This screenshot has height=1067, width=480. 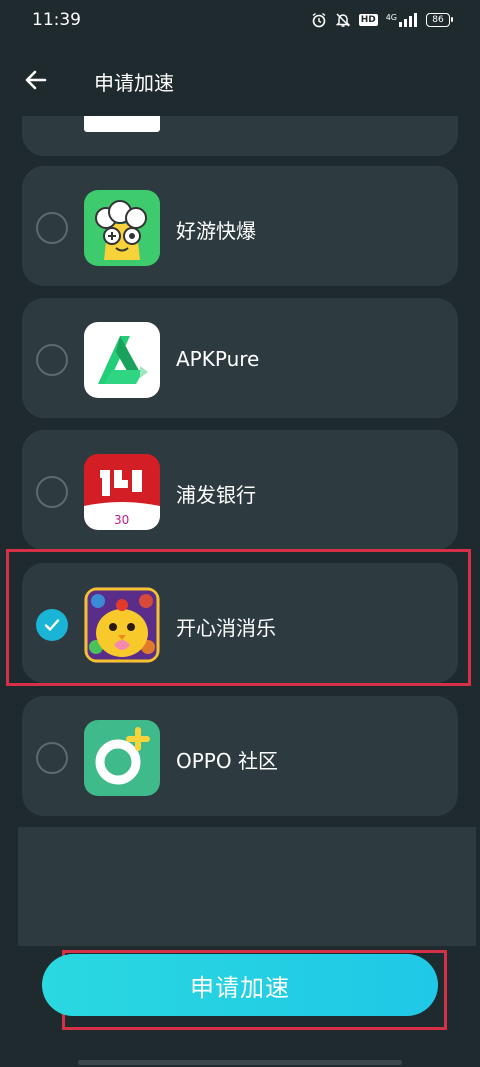 I want to click on battery-icon: 86, so click(x=439, y=20).